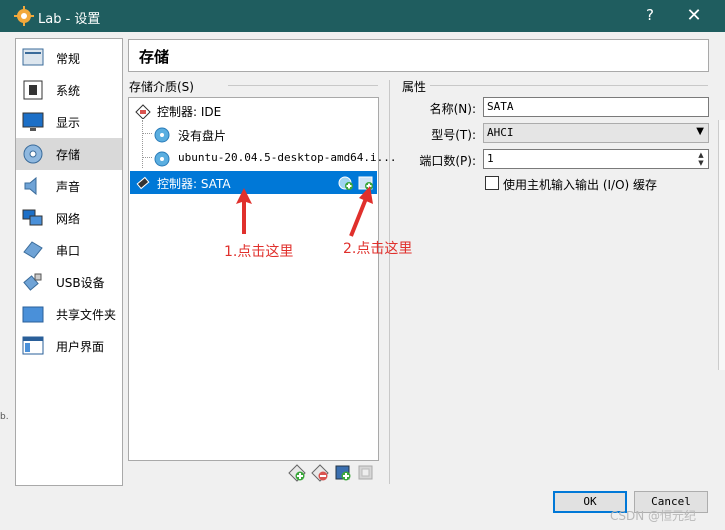 The image size is (725, 530). Describe the element at coordinates (414, 87) in the screenshot. I see `attributes-label: 属性` at that location.